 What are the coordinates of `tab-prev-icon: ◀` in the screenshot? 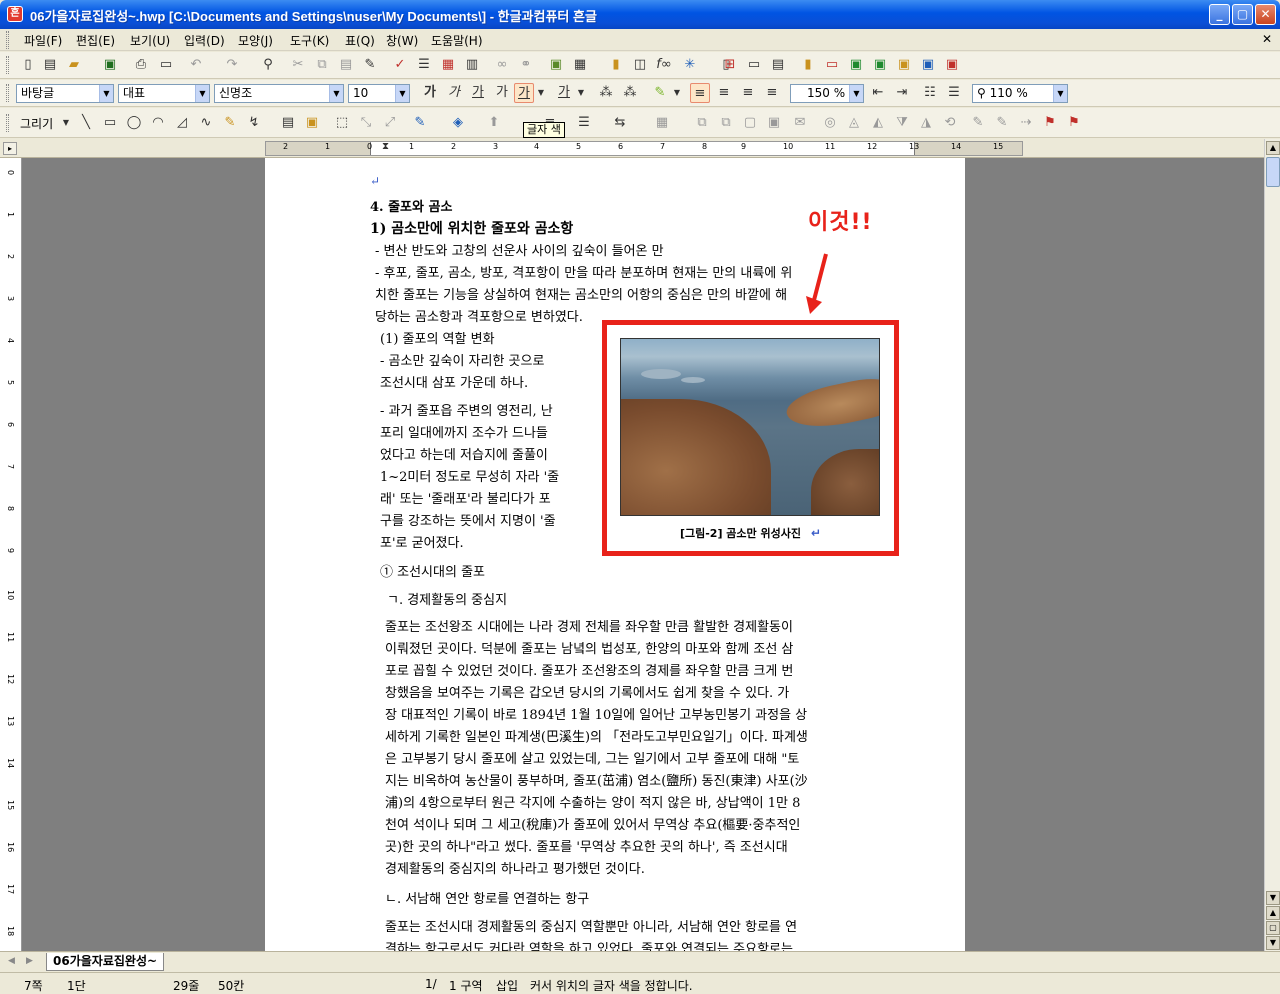 It's located at (11, 961).